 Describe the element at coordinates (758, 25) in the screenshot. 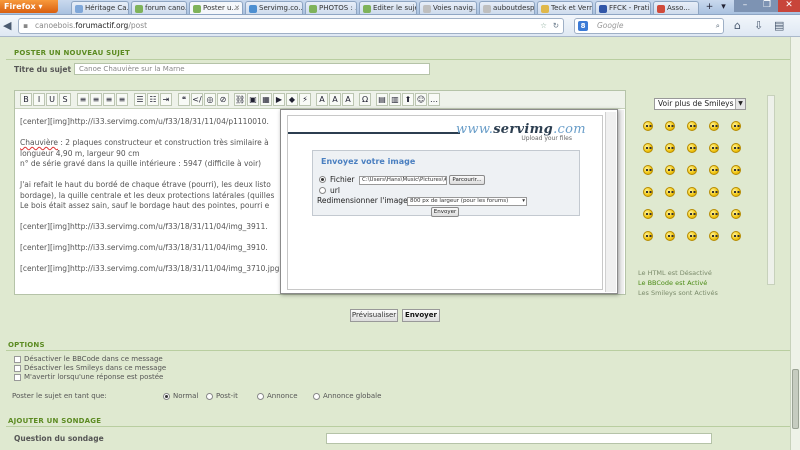

I see `downloads-icon: ⇩` at that location.